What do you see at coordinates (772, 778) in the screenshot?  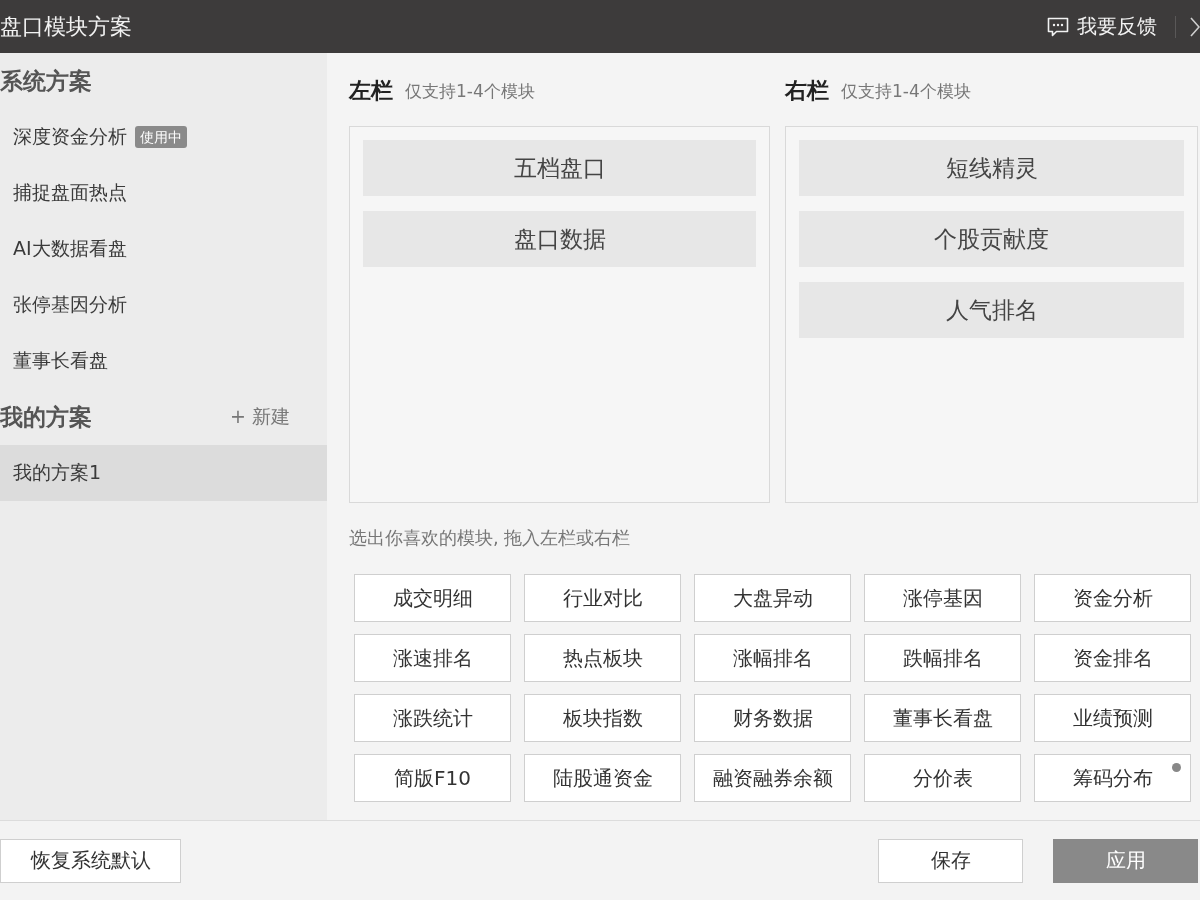 I see `module-button: 融资融券余额` at bounding box center [772, 778].